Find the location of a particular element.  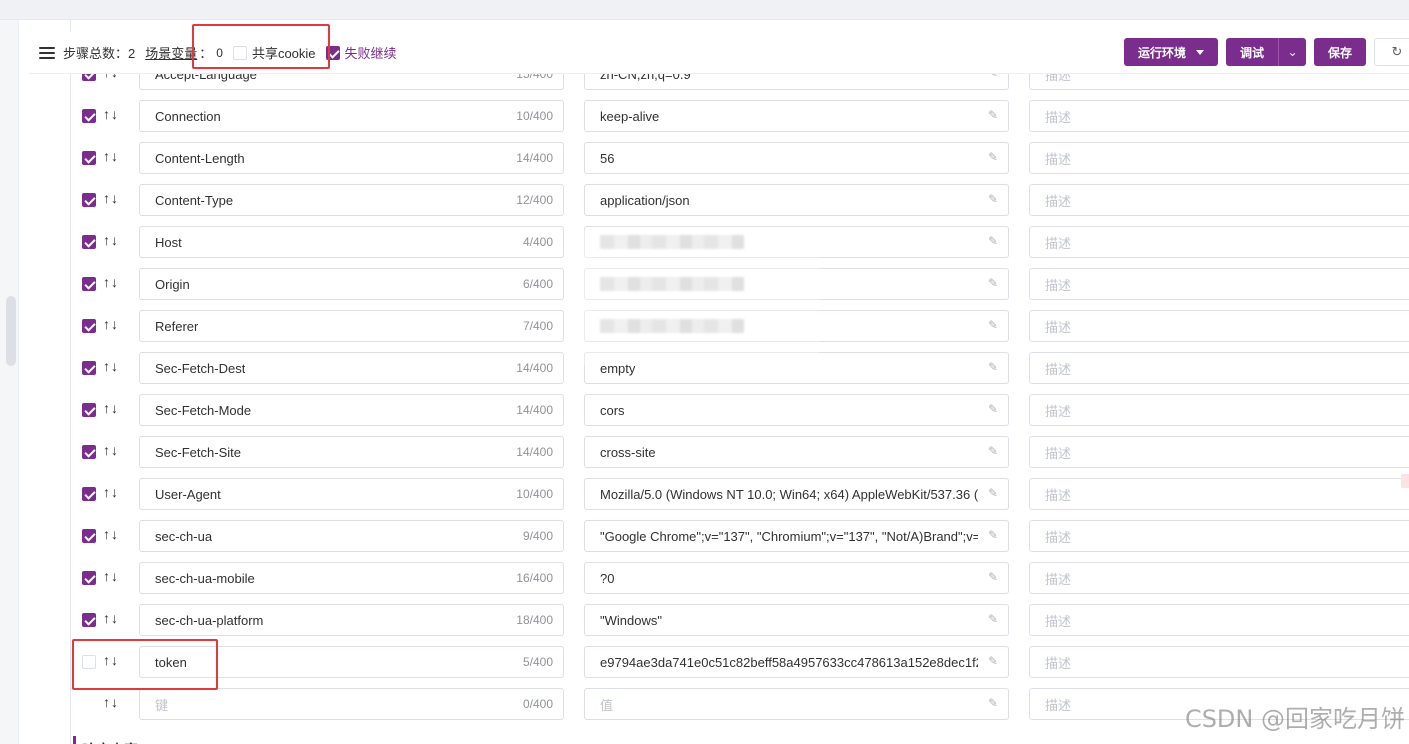

share-cookie-checkbox is located at coordinates (239, 52).